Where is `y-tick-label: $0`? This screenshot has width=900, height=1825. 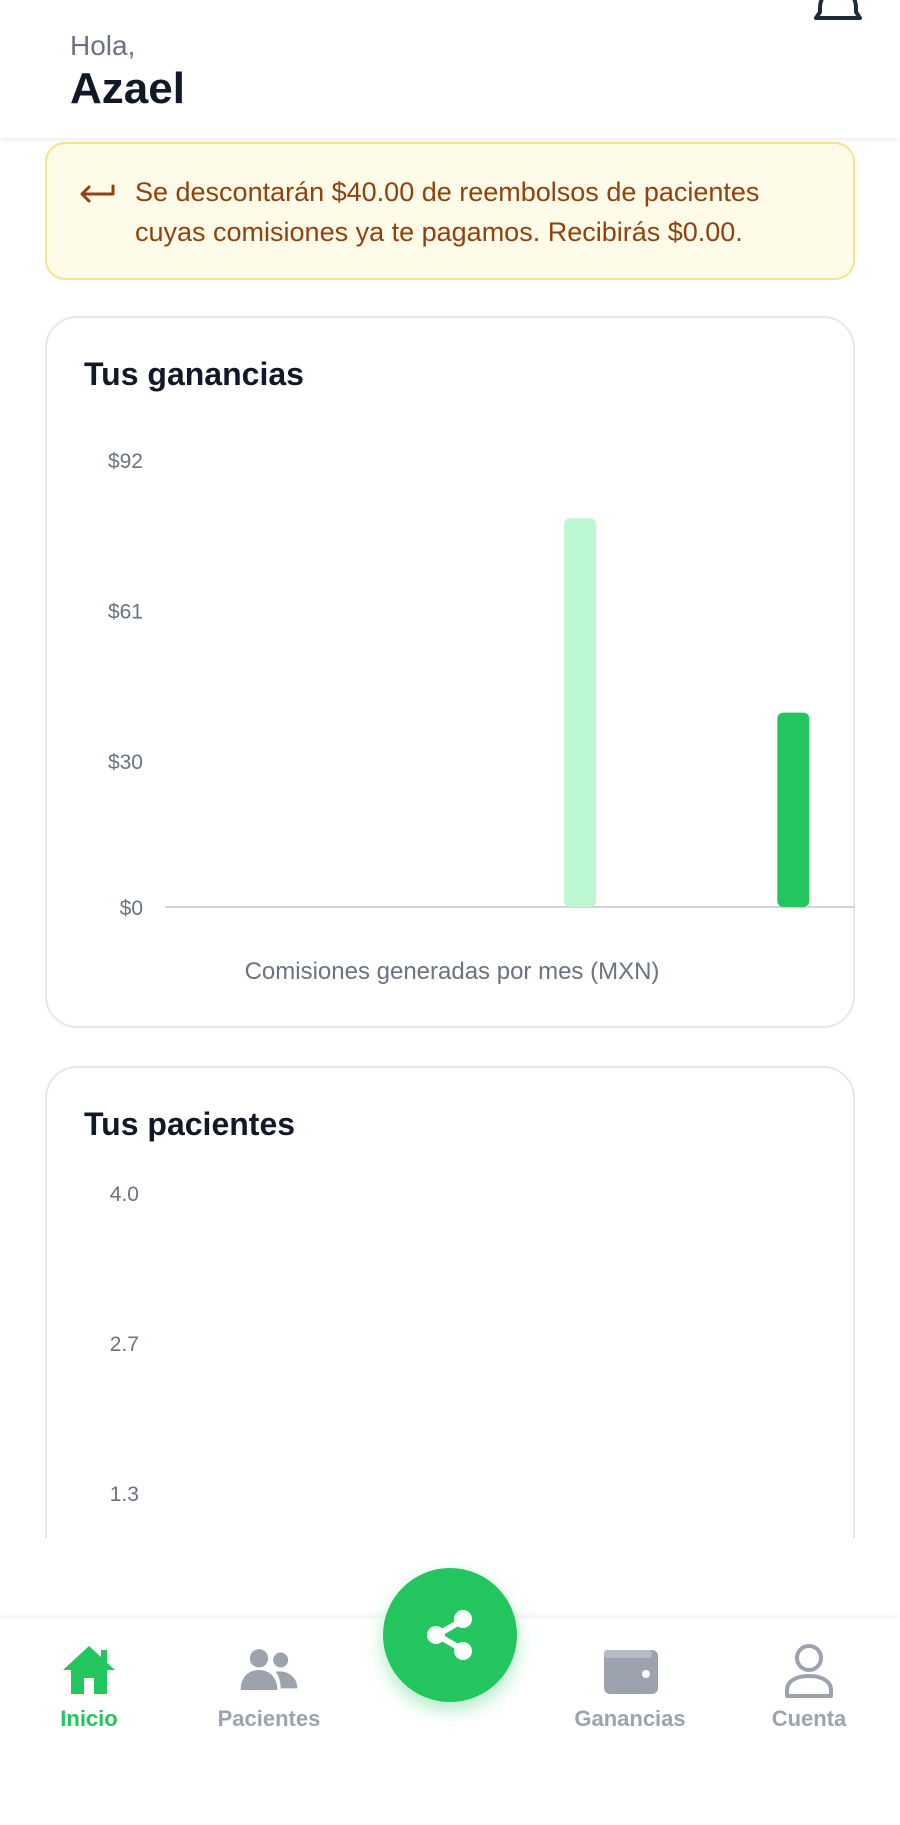 y-tick-label: $0 is located at coordinates (131, 908).